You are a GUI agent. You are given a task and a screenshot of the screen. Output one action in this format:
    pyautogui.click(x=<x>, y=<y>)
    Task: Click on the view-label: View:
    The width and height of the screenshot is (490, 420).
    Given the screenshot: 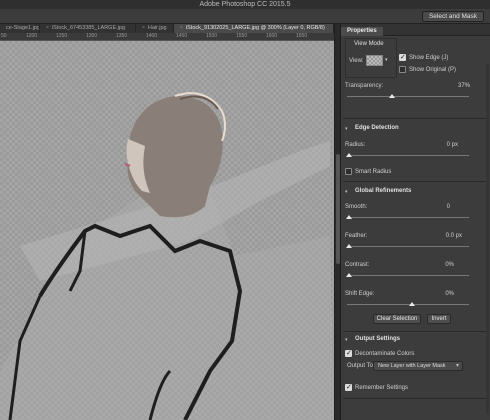 What is the action you would take?
    pyautogui.click(x=356, y=61)
    